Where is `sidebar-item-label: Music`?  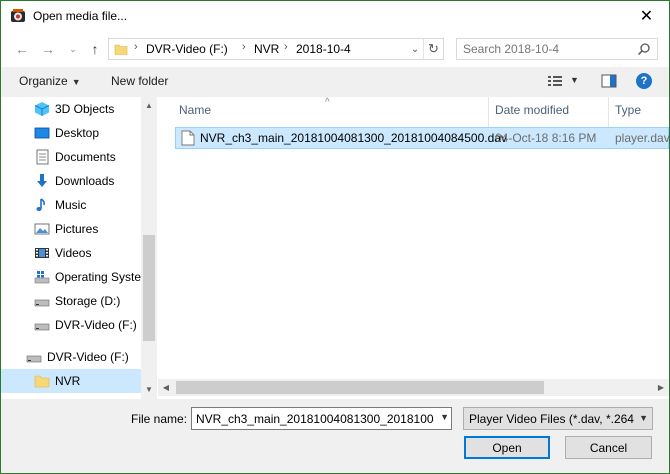
sidebar-item-label: Music is located at coordinates (71, 205).